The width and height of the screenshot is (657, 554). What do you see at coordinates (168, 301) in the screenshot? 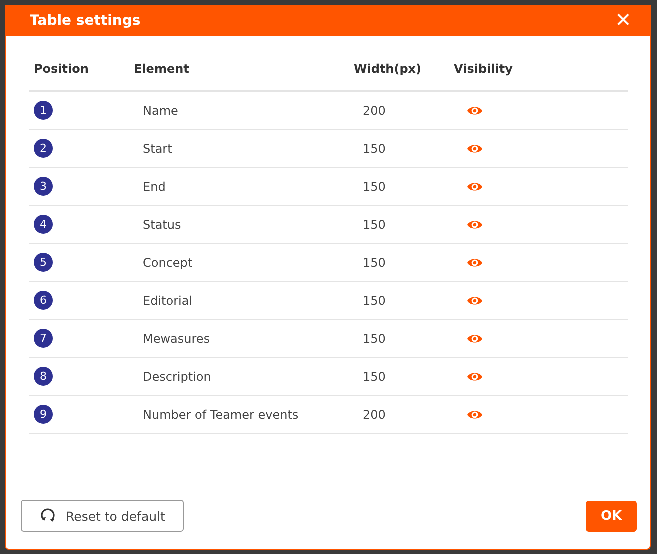
I see `element-name: Editorial` at bounding box center [168, 301].